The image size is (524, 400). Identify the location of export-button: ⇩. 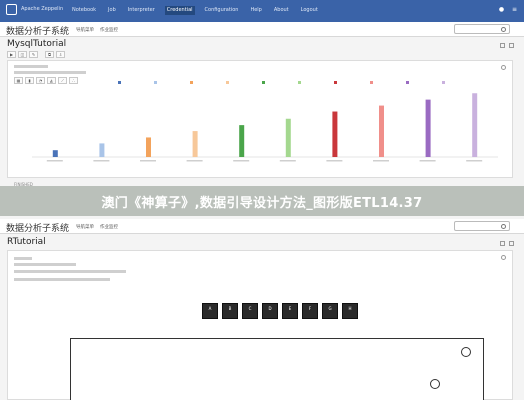
(60, 54).